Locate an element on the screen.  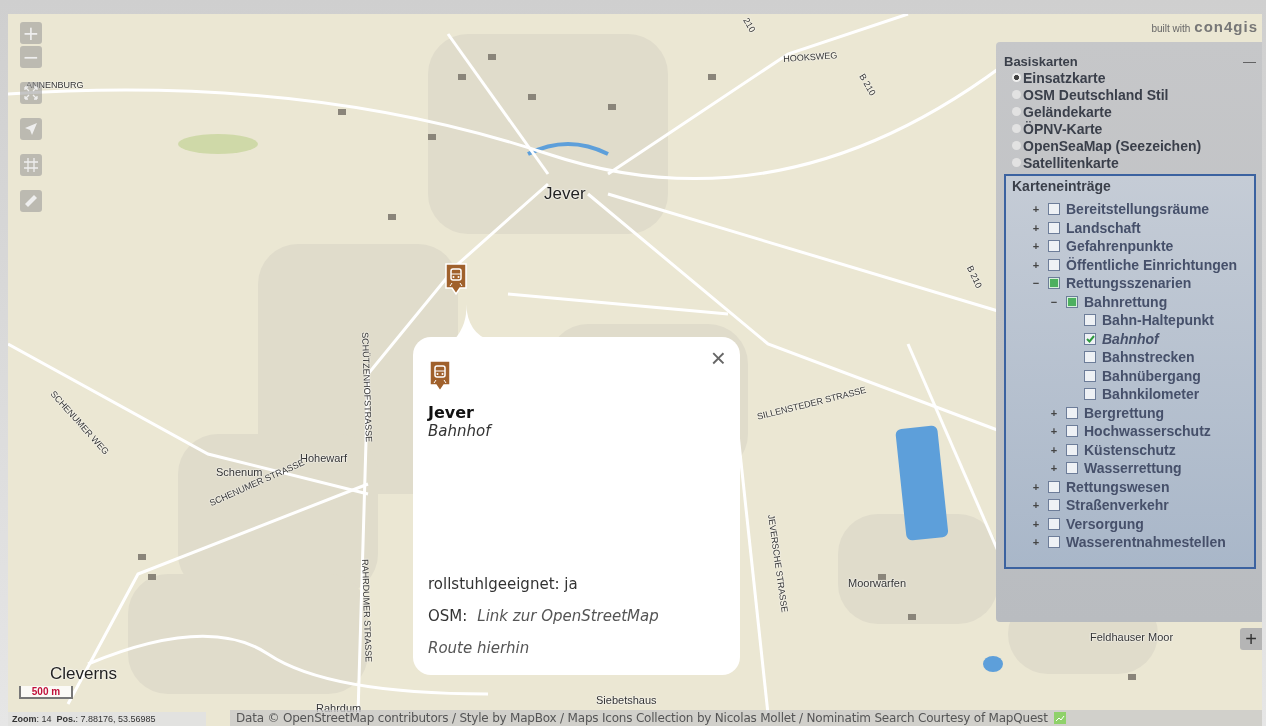
basemap-label: Geländekarte is located at coordinates (1067, 111).